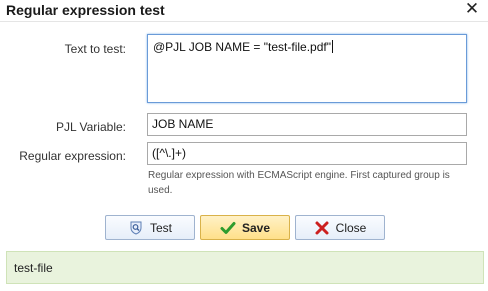 This screenshot has width=488, height=291. Describe the element at coordinates (244, 11) in the screenshot. I see `title-bar: Regular expression test ✕` at that location.